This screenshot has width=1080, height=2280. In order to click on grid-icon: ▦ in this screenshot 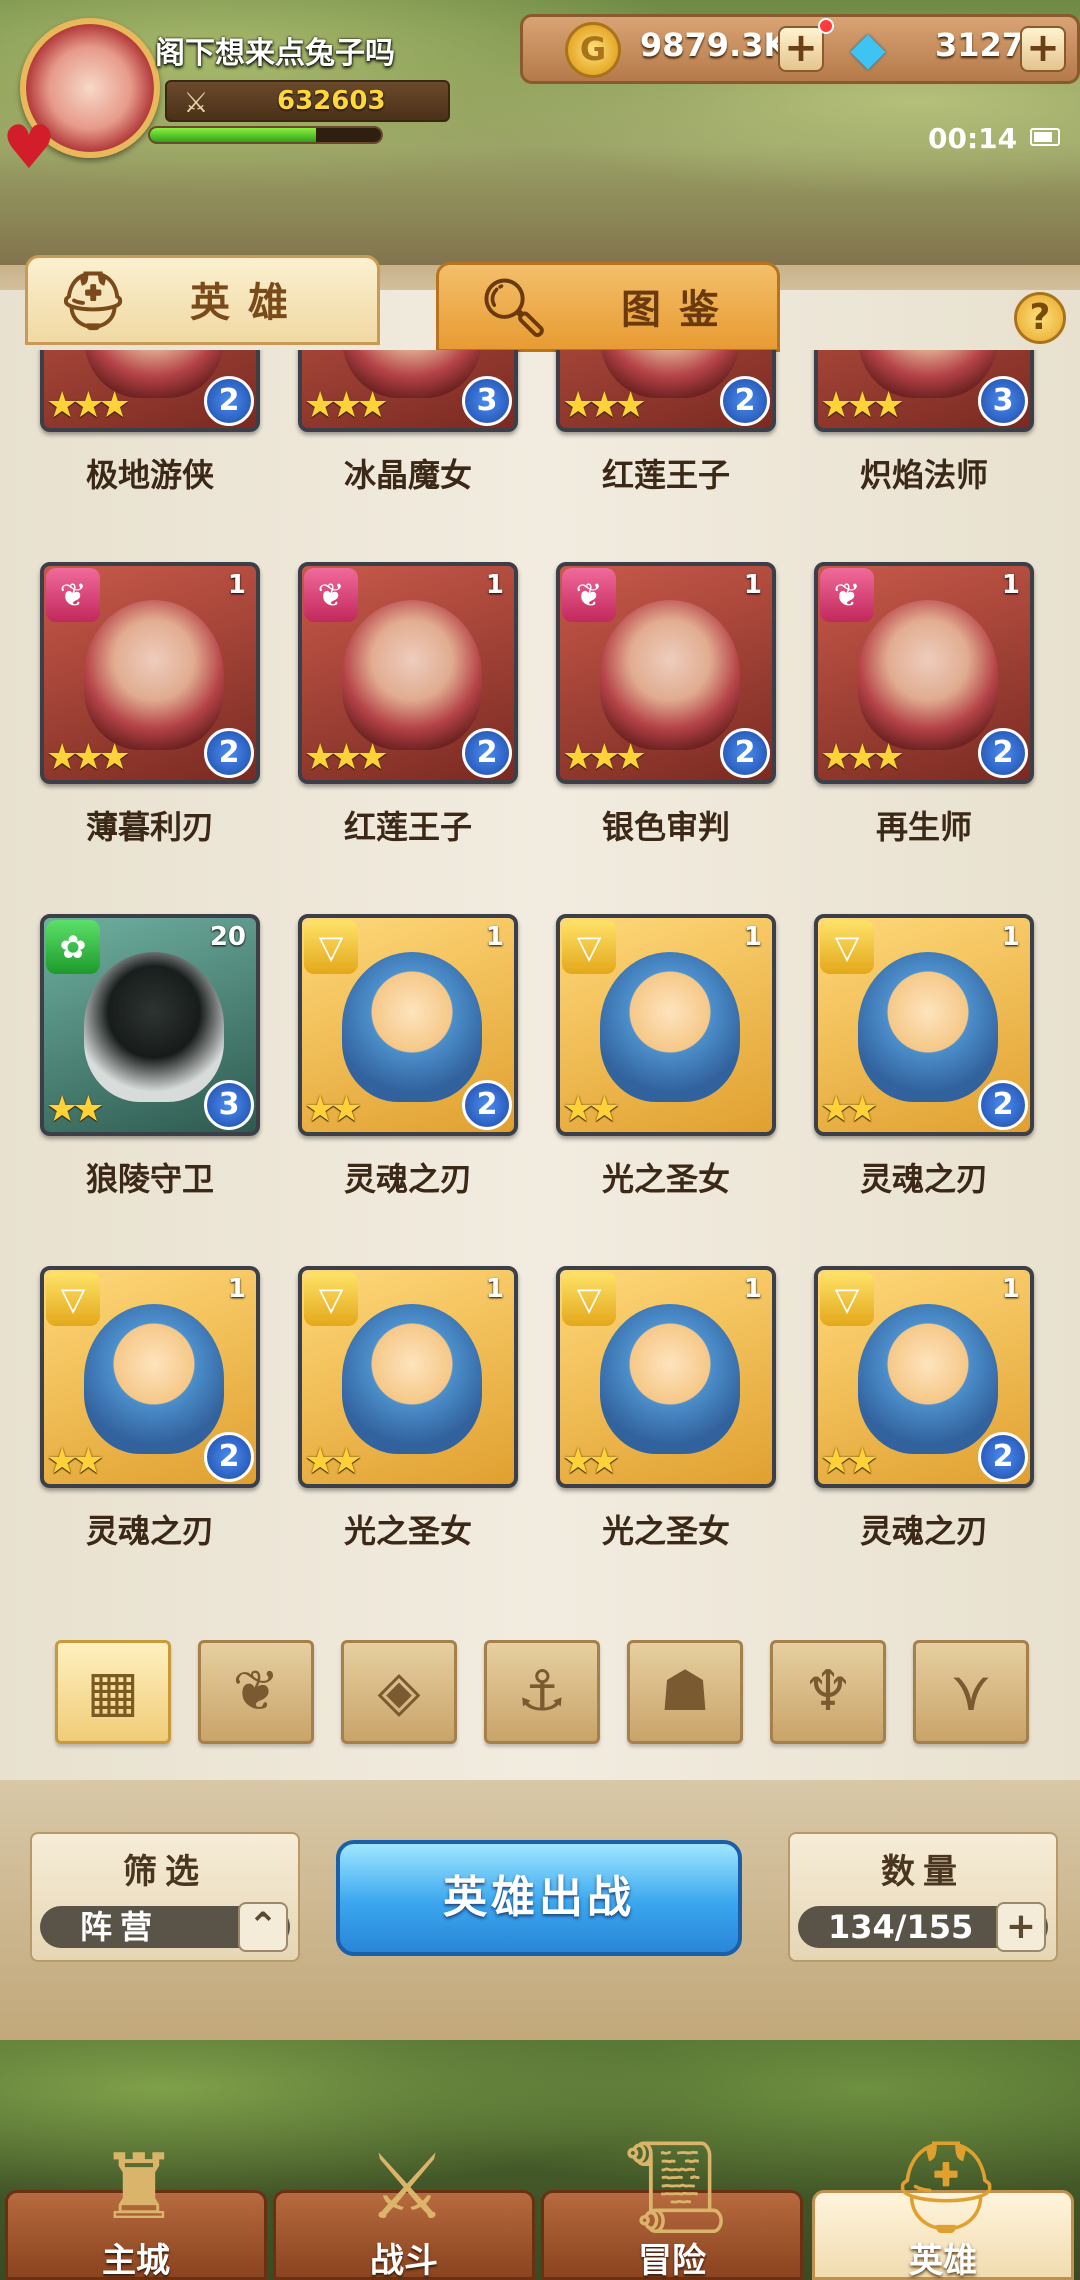, I will do `click(113, 1691)`.